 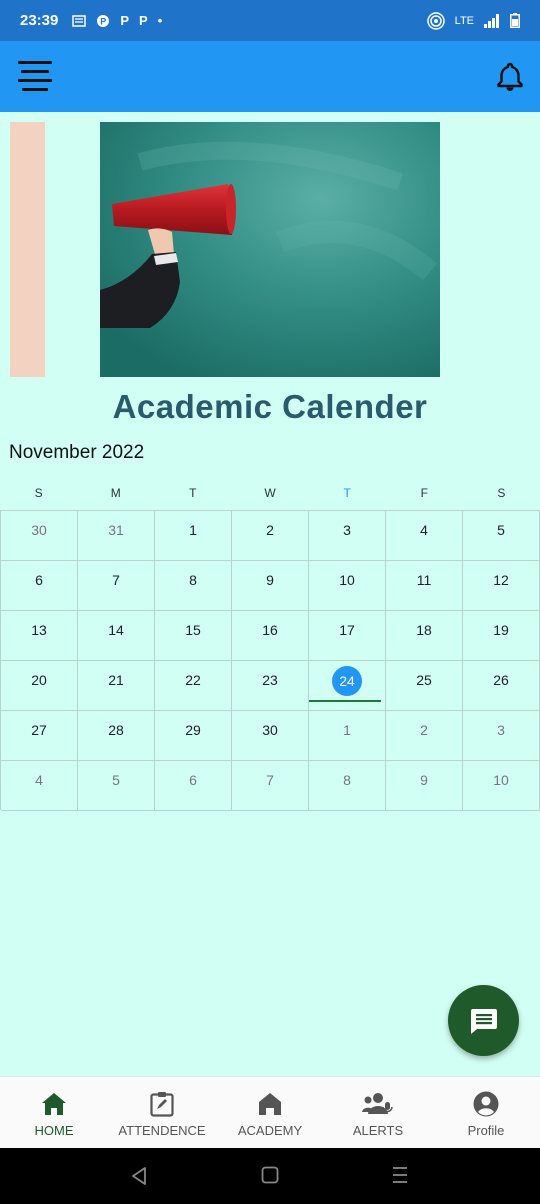 What do you see at coordinates (510, 77) in the screenshot?
I see `bell-icon` at bounding box center [510, 77].